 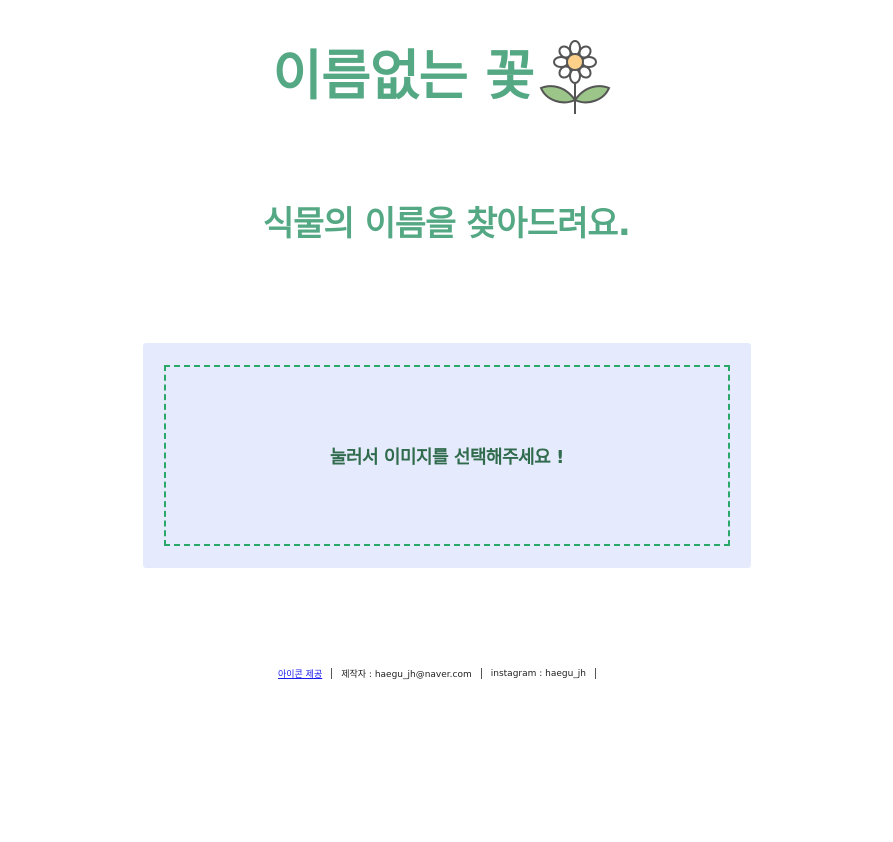 What do you see at coordinates (300, 673) in the screenshot?
I see `icon-credit-link: 아이콘 제공` at bounding box center [300, 673].